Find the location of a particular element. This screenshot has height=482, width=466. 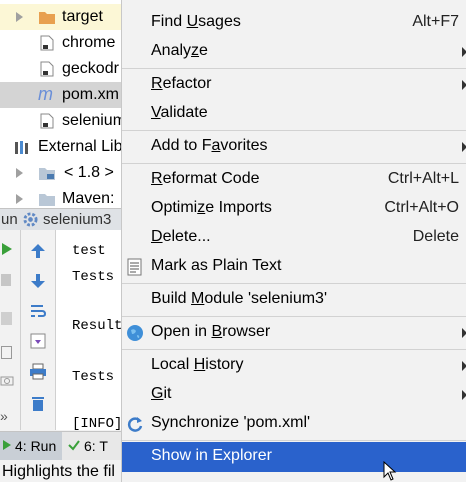

run-left-toolbar: » is located at coordinates (10, 330).